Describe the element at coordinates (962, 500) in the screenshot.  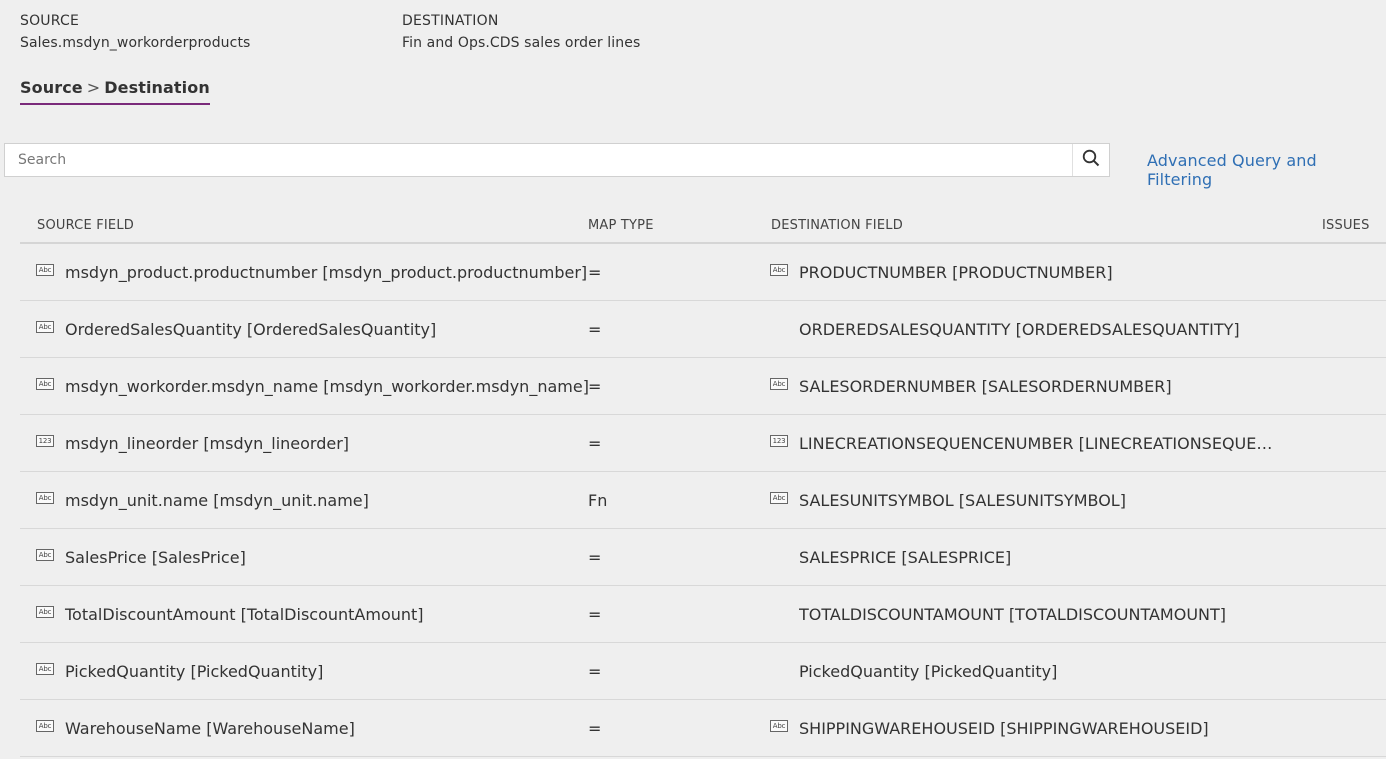
I see `destination-field-name: SALESUNITSYMBOL [SALESUNITSYMBOL]` at that location.